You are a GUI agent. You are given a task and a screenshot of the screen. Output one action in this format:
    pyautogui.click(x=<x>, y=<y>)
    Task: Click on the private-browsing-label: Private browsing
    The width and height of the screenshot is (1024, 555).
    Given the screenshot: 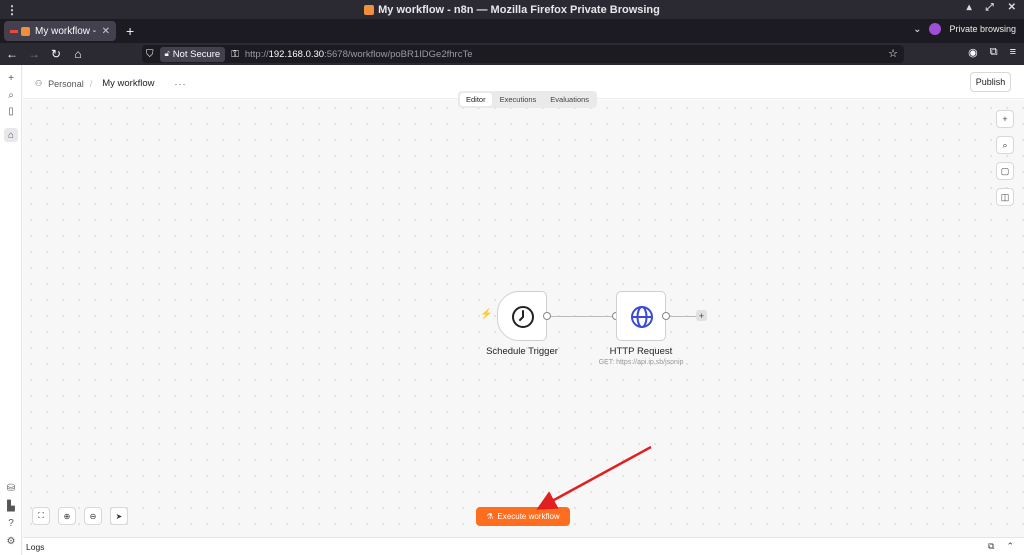 What is the action you would take?
    pyautogui.click(x=982, y=29)
    